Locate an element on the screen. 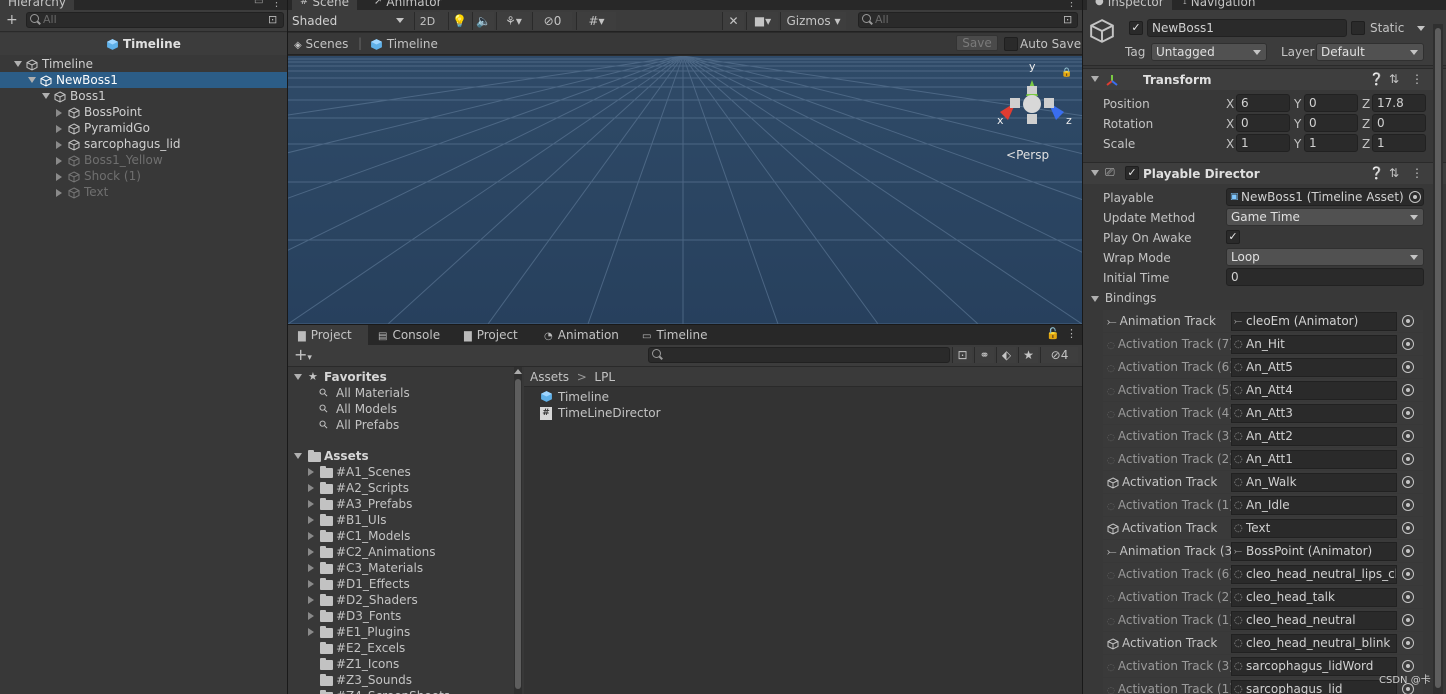 This screenshot has height=694, width=1446. tab-scene: # Scene is located at coordinates (324, 5).